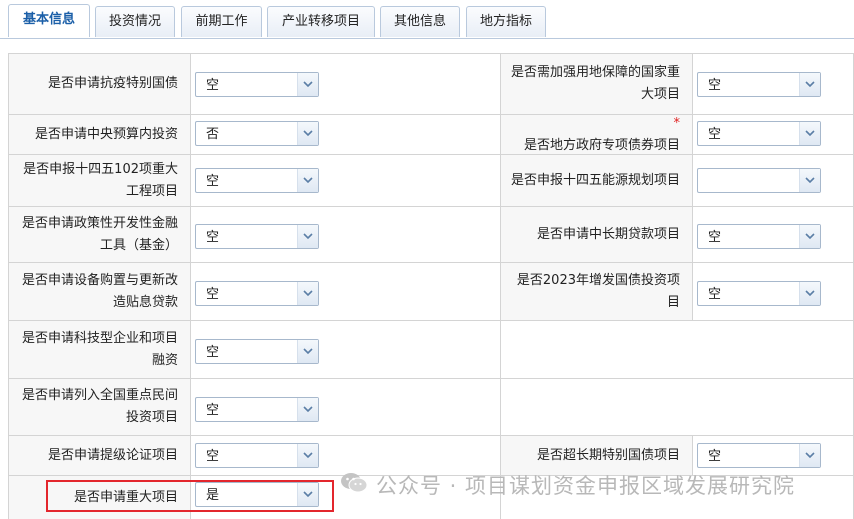 The image size is (854, 519). I want to click on label-policy-finance-tool: 是否申请政策性开发性金融工具（基金）, so click(99, 235).